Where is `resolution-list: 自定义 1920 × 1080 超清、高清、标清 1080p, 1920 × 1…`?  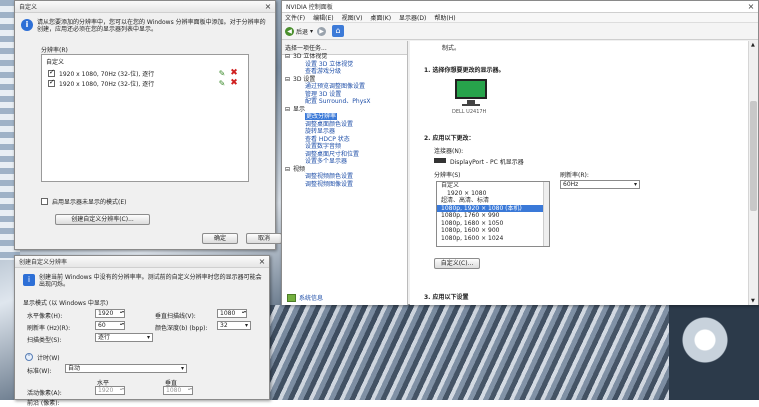 resolution-list: 自定义 1920 × 1080 超清、高清、标清 1080p, 1920 × 1… is located at coordinates (493, 214).